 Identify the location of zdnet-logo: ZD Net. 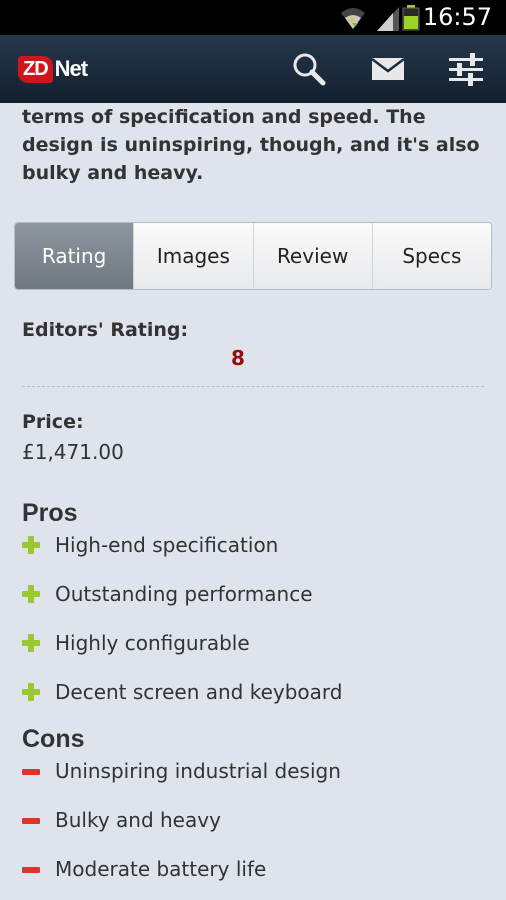
(53, 69).